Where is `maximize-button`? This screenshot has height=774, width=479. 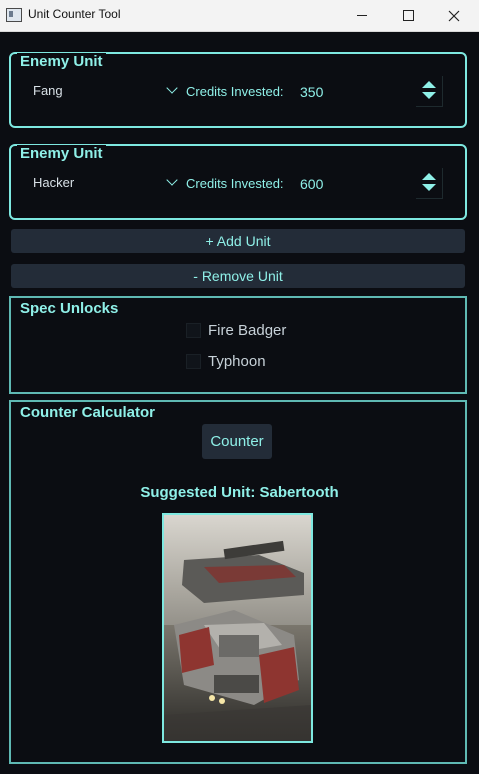 maximize-button is located at coordinates (408, 15).